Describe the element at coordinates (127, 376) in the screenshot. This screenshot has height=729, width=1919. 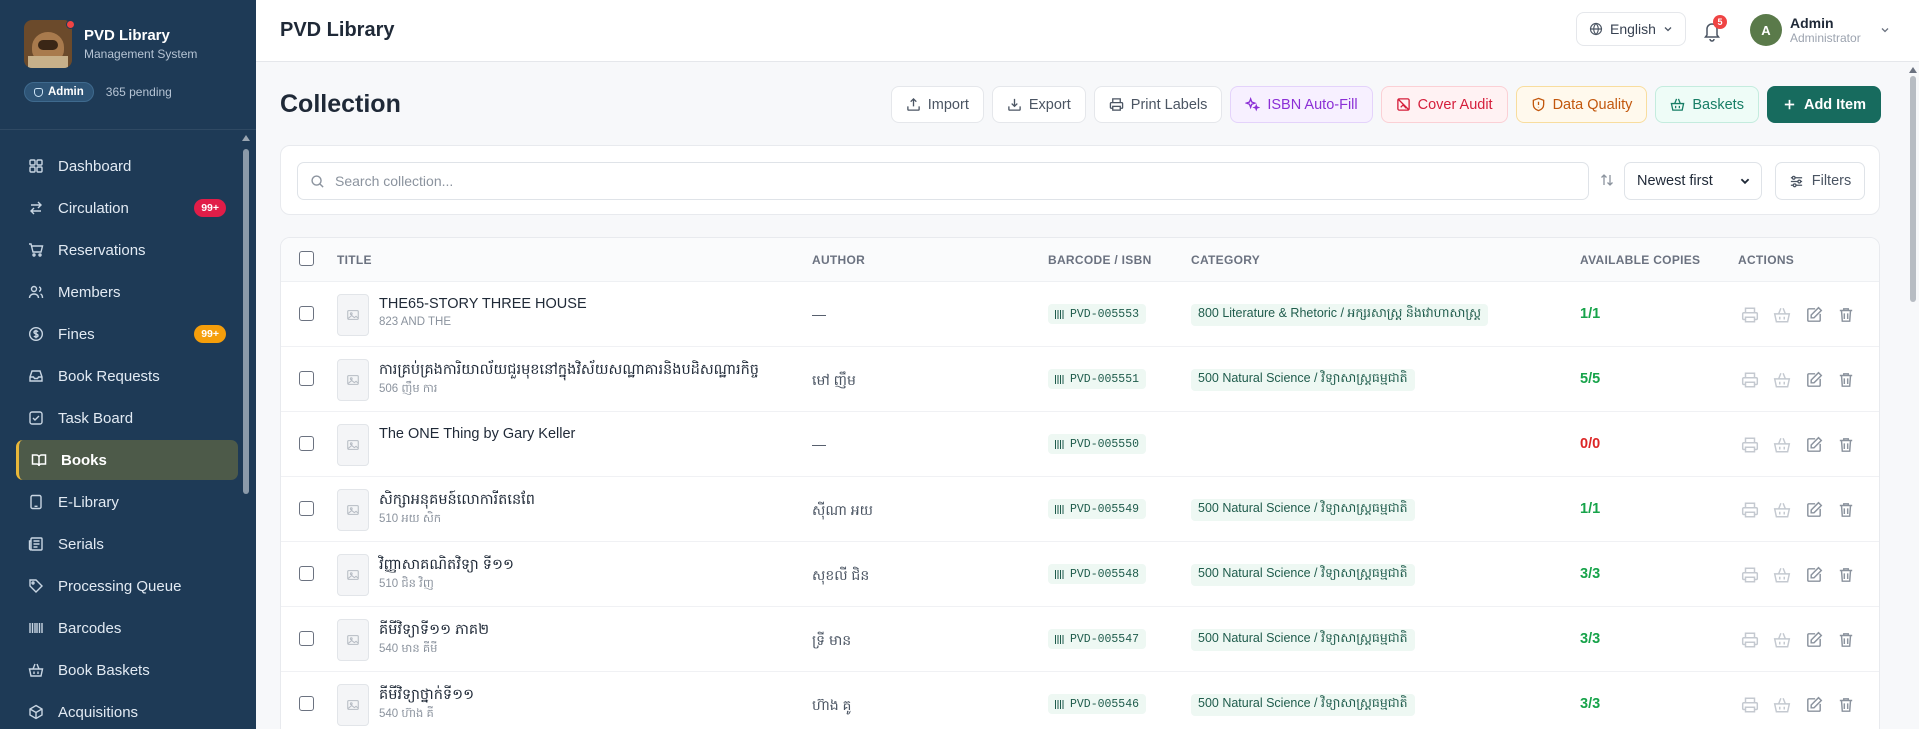
I see `sidebar-item-book-requests: Book Requests` at that location.